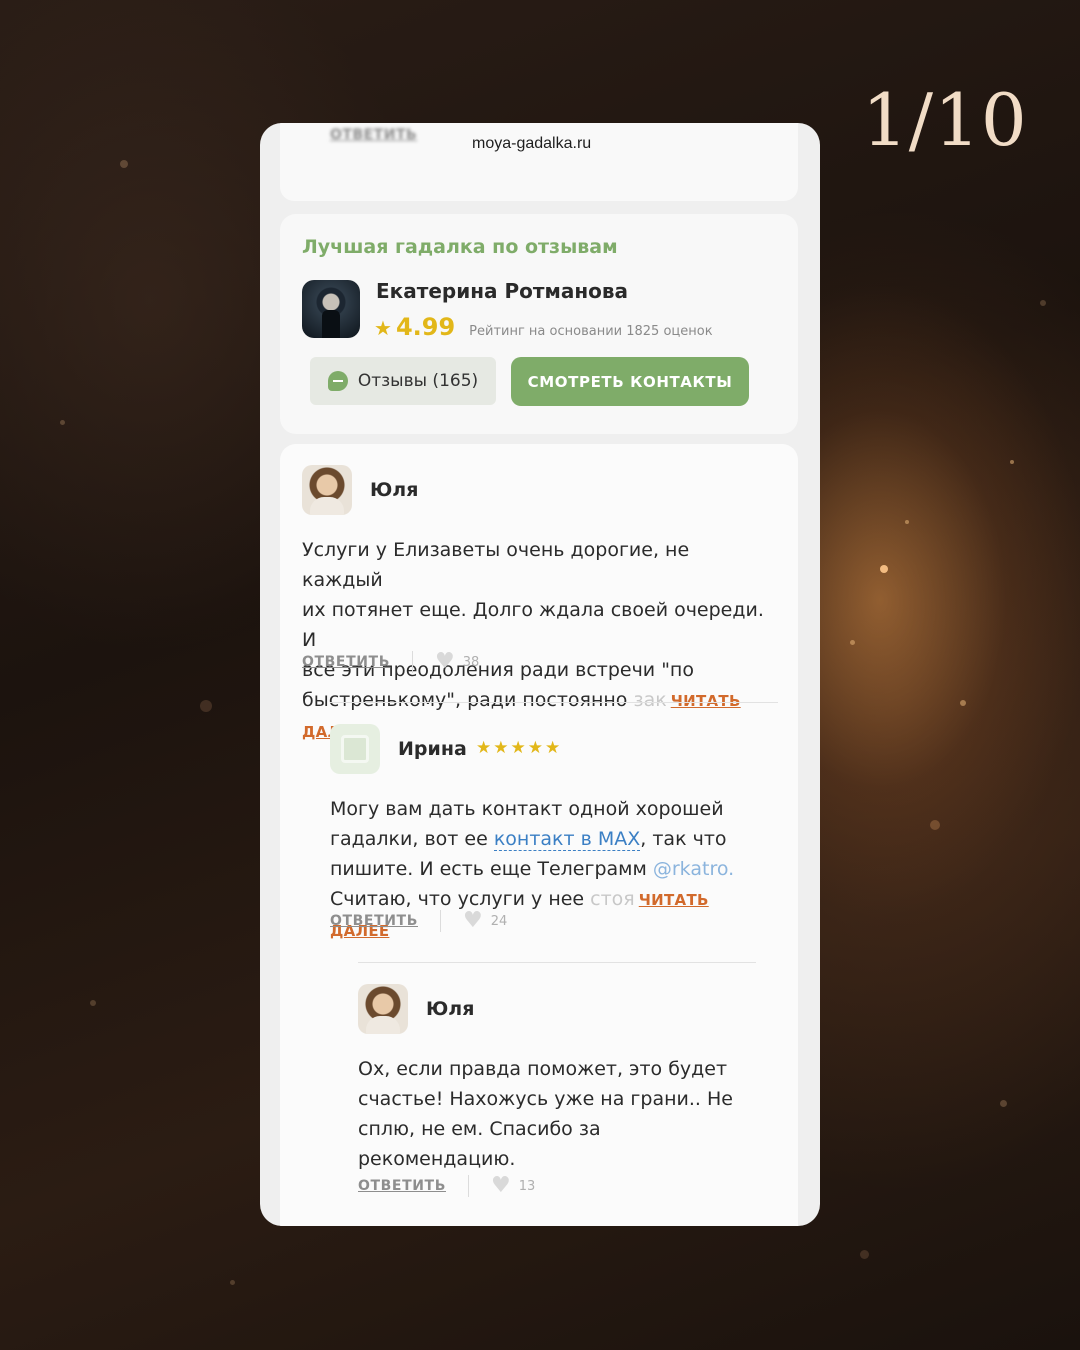 Image resolution: width=1080 pixels, height=1350 pixels. Describe the element at coordinates (945, 120) in the screenshot. I see `slide-counter: 1/10` at that location.